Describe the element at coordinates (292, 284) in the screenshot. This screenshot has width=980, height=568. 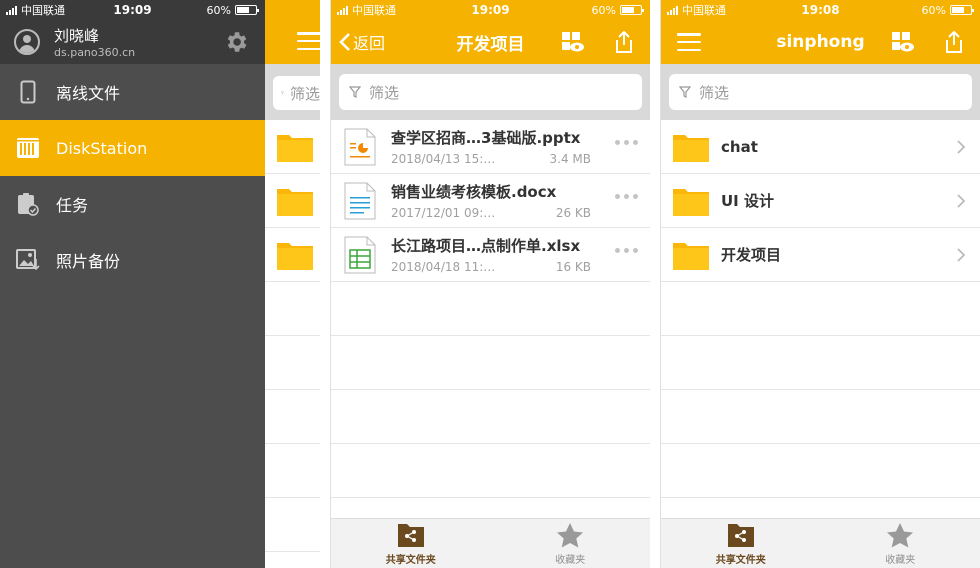
I see `underlying-screen-peek: 筛选` at that location.